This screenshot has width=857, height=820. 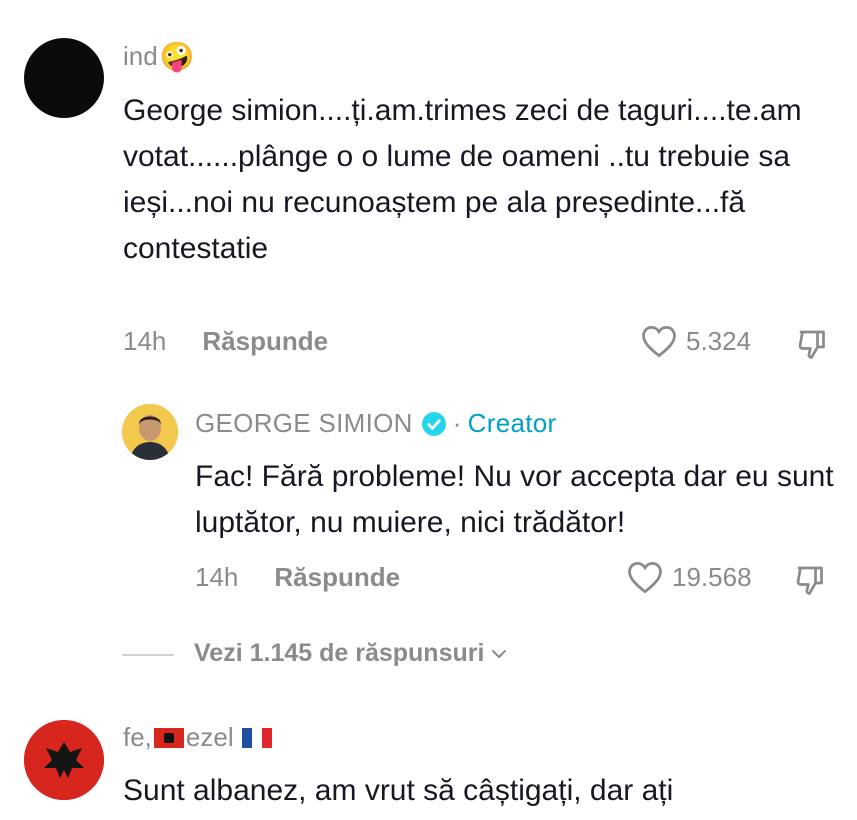 What do you see at coordinates (168, 737) in the screenshot?
I see `albania-flag-icon` at bounding box center [168, 737].